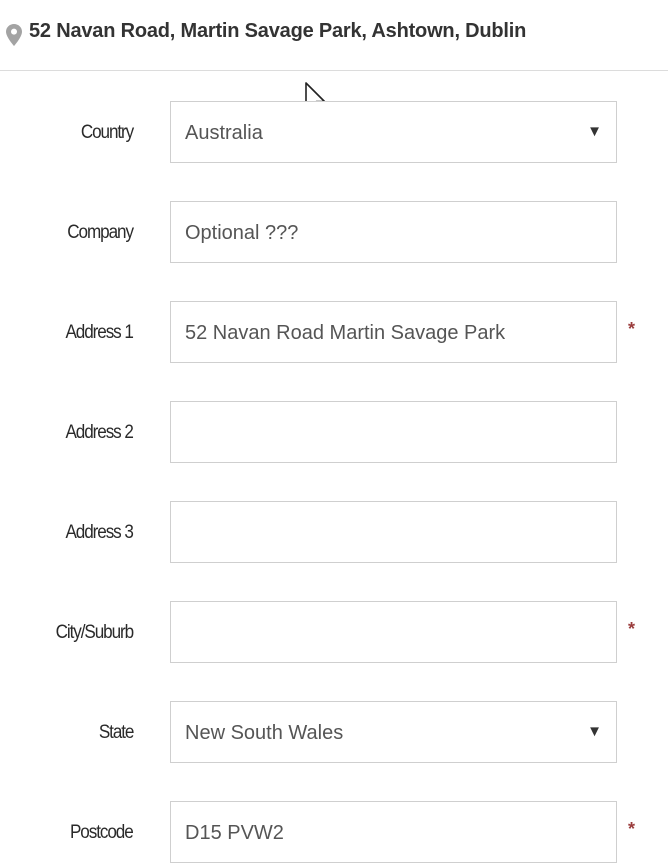 Image resolution: width=668 pixels, height=865 pixels. What do you see at coordinates (107, 132) in the screenshot?
I see `country-label: Country` at bounding box center [107, 132].